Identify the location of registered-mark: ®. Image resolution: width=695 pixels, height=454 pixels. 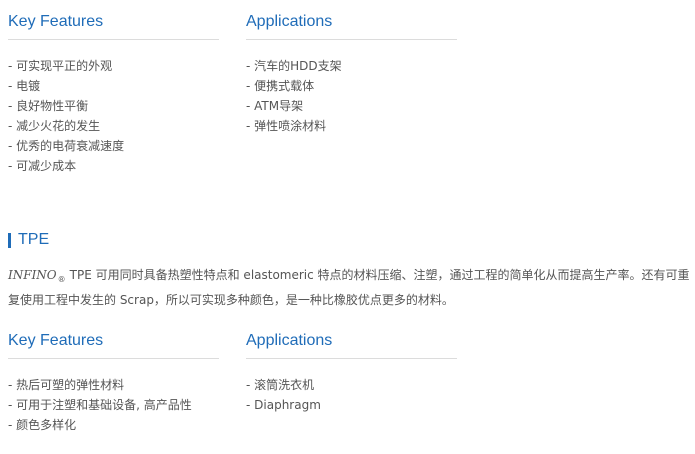
(61, 280).